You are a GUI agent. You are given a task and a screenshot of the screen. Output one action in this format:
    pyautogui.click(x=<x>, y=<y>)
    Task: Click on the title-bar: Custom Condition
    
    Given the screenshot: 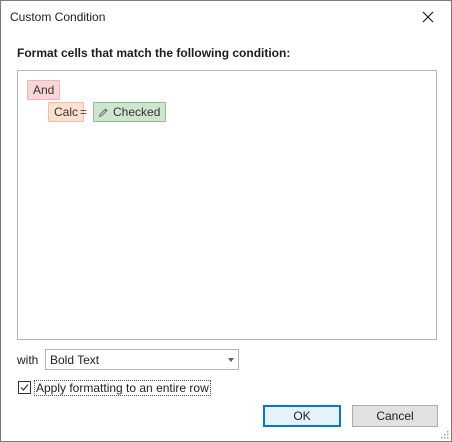 What is the action you would take?
    pyautogui.click(x=226, y=16)
    